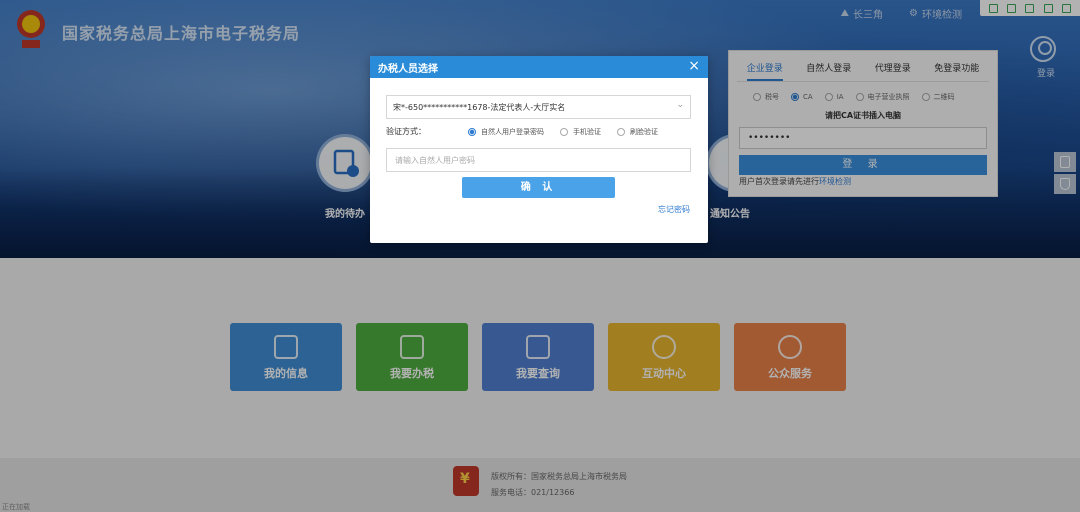 Image resolution: width=1080 pixels, height=512 pixels. Describe the element at coordinates (674, 209) in the screenshot. I see `forgot-password-link: 忘记密码` at that location.